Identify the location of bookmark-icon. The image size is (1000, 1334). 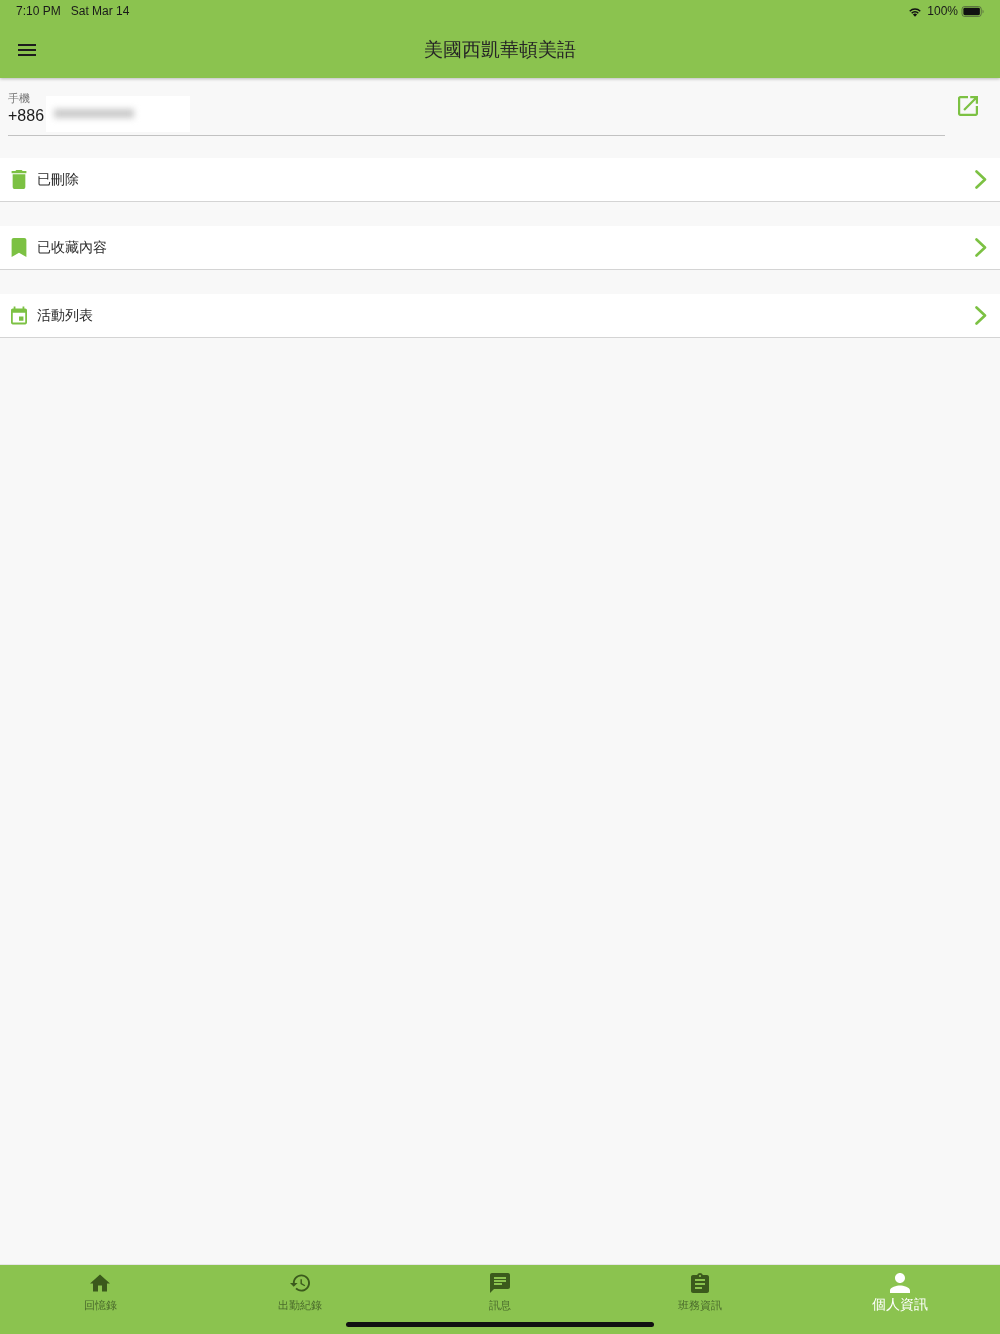
(19, 247).